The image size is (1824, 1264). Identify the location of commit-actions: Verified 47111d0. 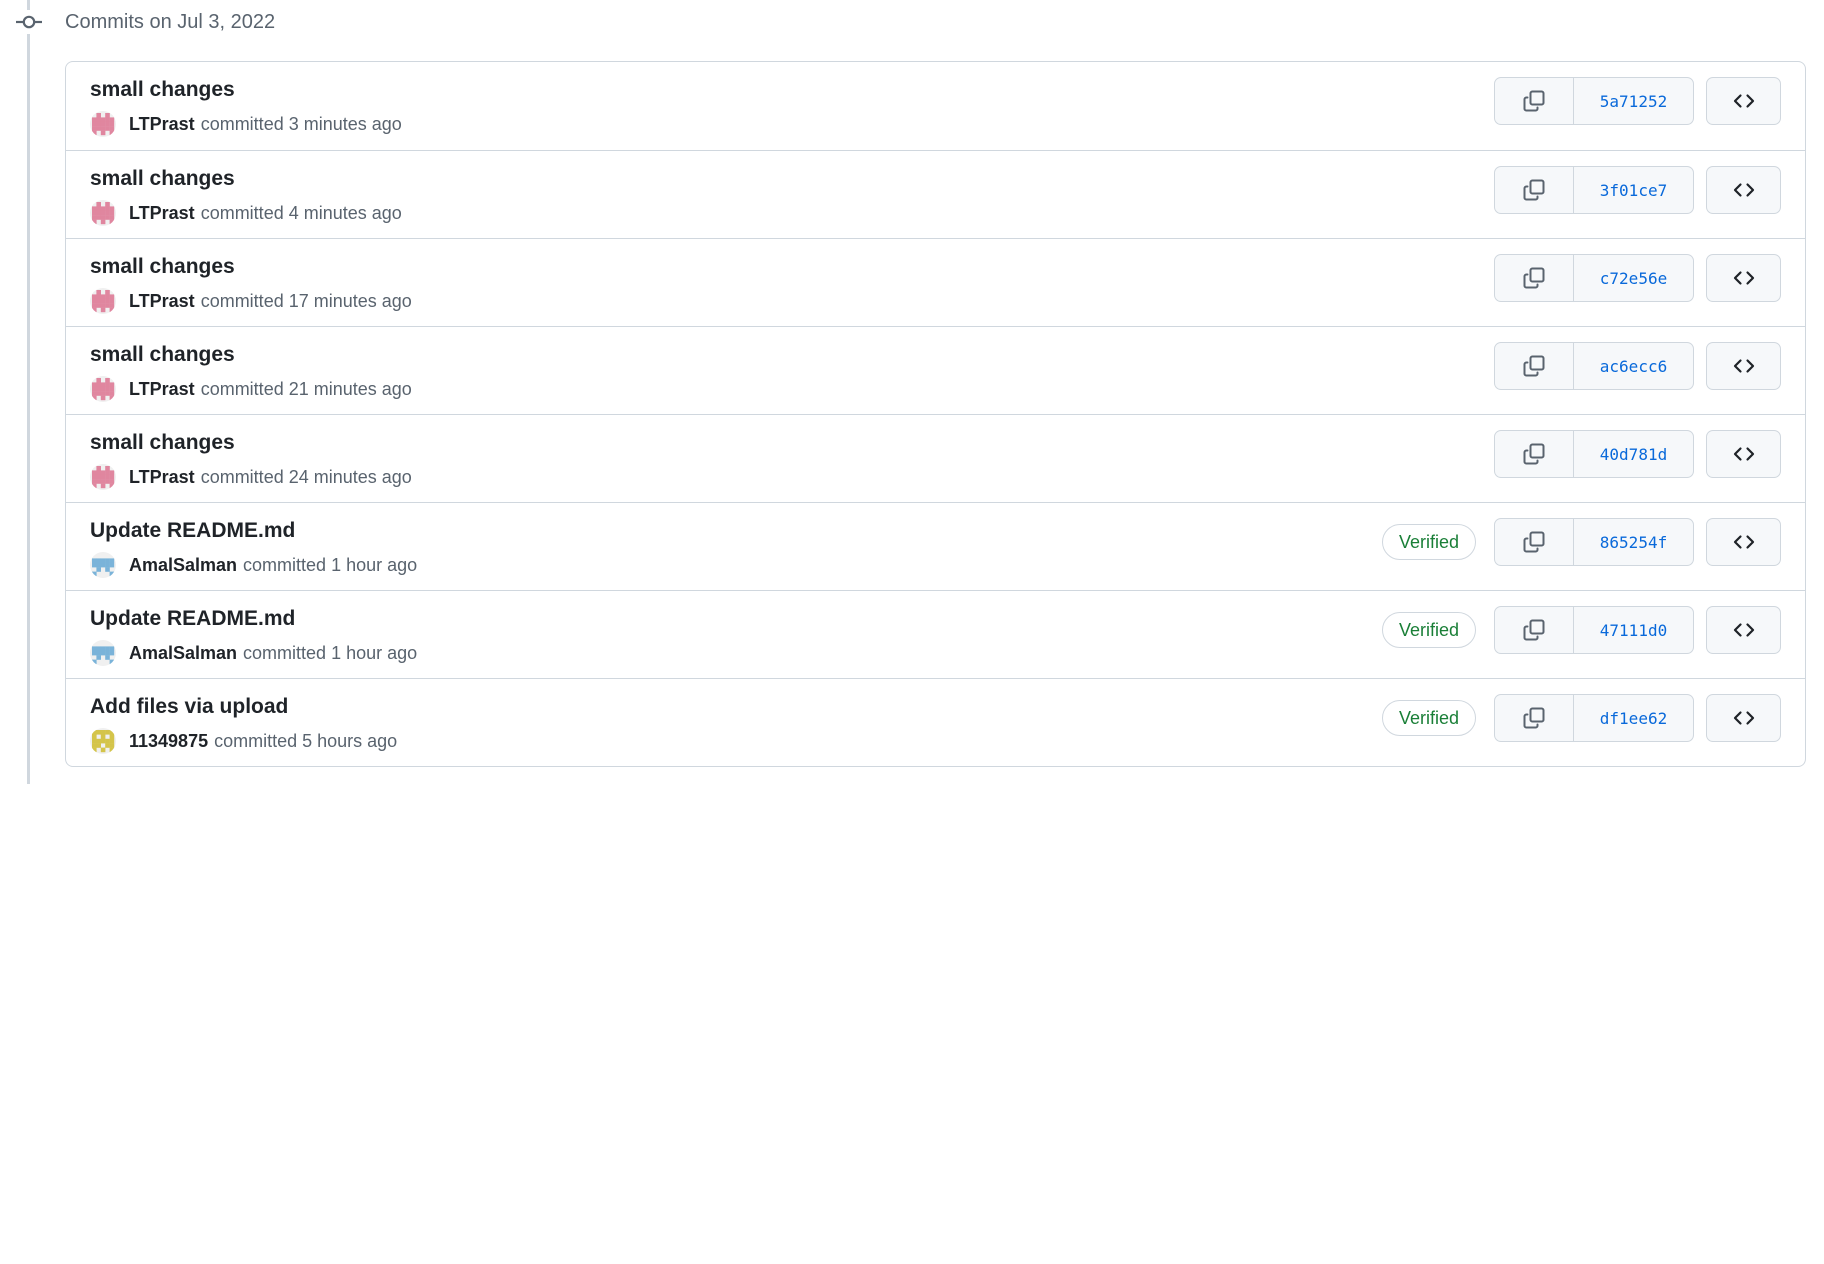
(1581, 630).